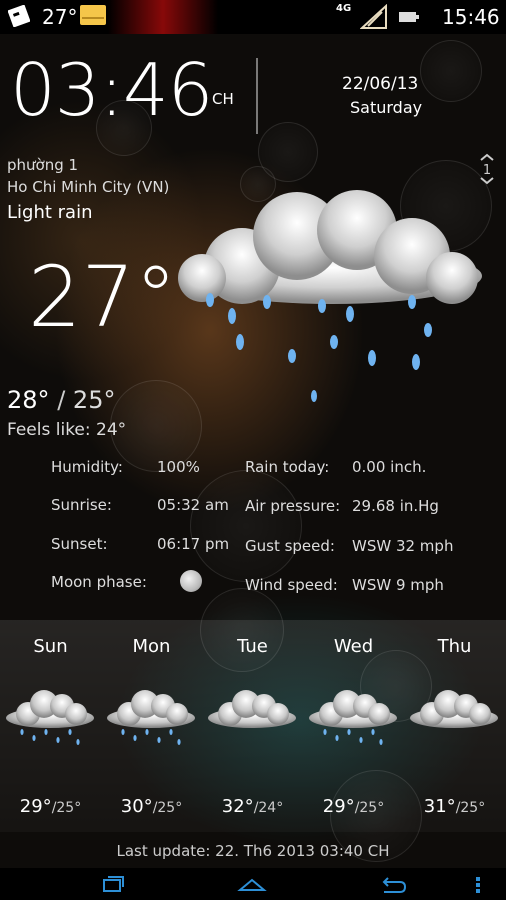 This screenshot has width=506, height=900. Describe the element at coordinates (253, 17) in the screenshot. I see `status-bar: 27° 4G 15:46` at that location.